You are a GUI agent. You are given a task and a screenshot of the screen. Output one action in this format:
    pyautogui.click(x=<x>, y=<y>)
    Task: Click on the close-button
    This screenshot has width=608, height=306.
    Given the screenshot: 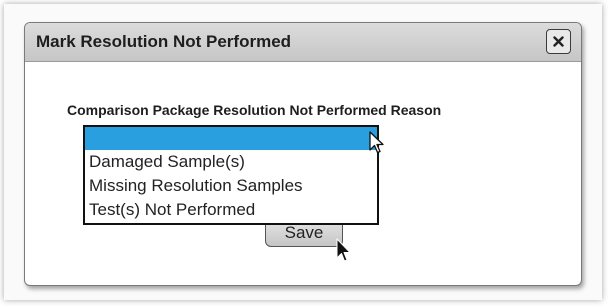 What is the action you would take?
    pyautogui.click(x=558, y=41)
    